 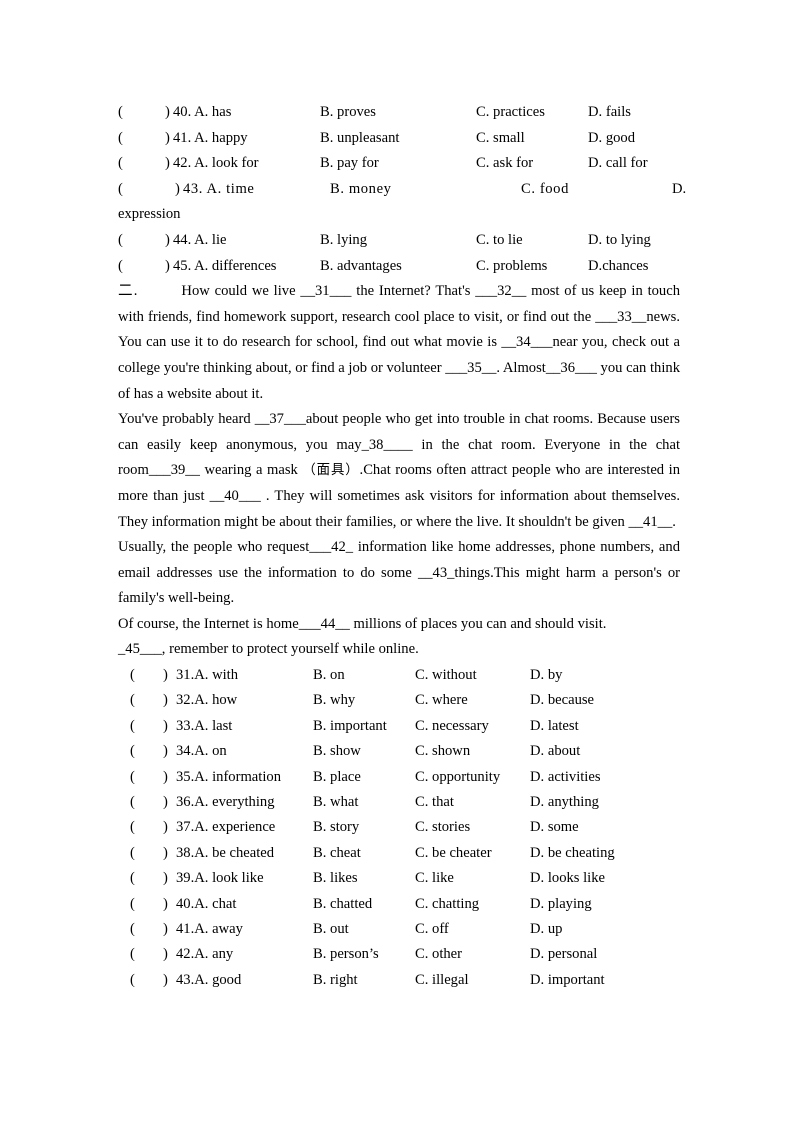 What do you see at coordinates (280, 419) in the screenshot?
I see `blank-37: __37___` at bounding box center [280, 419].